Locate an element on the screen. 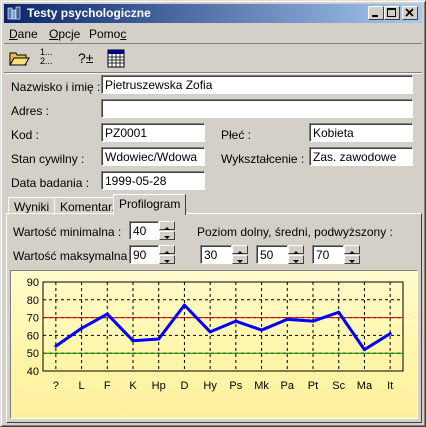  level-low-spinner is located at coordinates (240, 254).